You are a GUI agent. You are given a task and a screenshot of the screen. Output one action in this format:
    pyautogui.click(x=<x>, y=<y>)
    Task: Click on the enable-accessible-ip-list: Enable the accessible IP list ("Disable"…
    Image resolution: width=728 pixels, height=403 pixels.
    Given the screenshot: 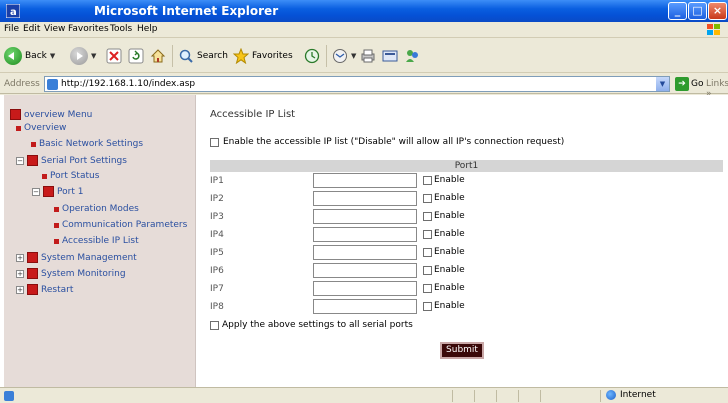 What is the action you would take?
    pyautogui.click(x=387, y=142)
    